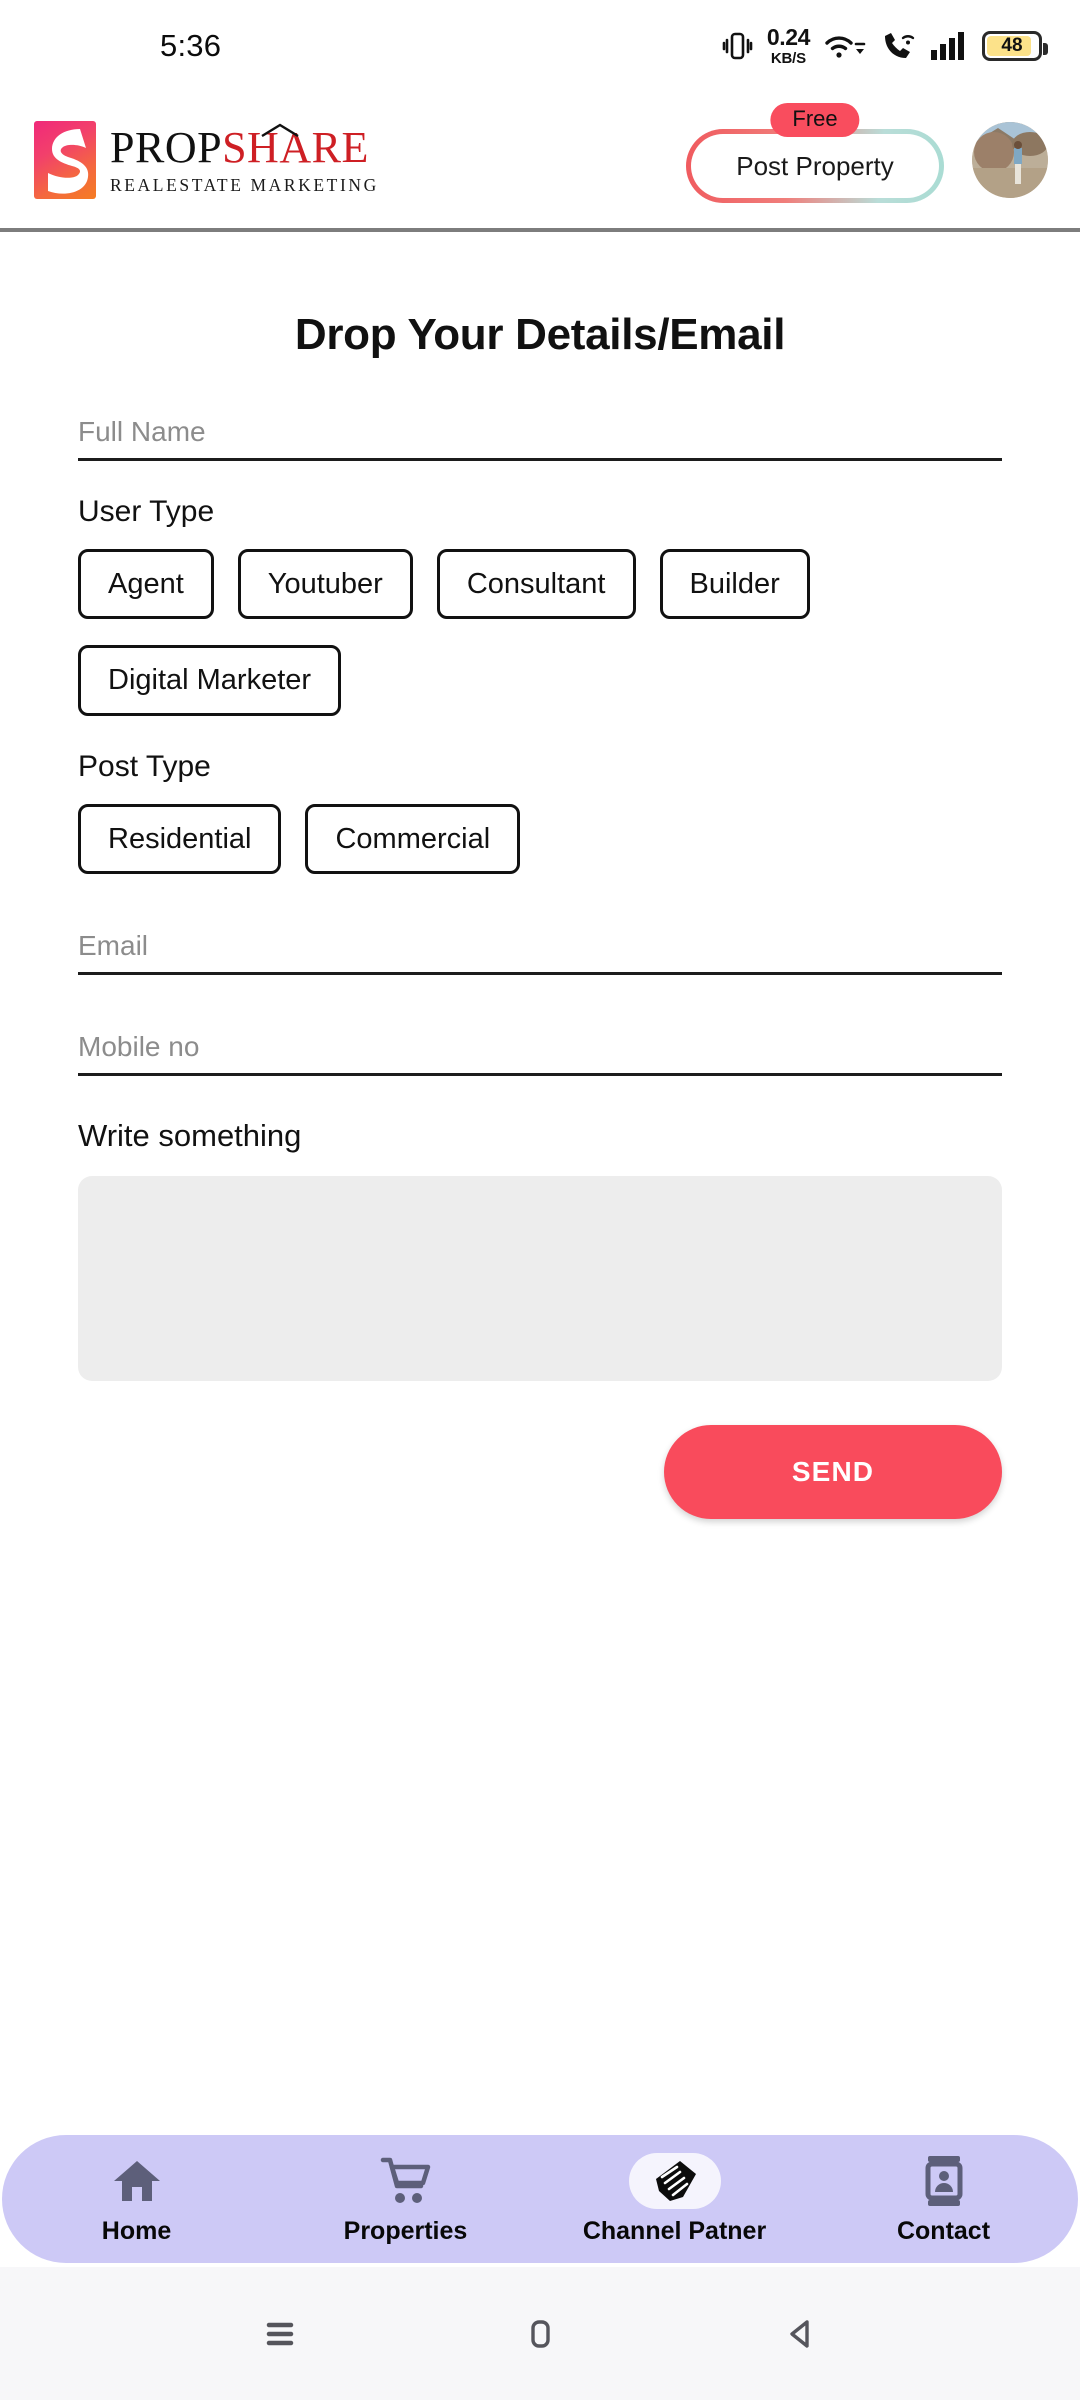  Describe the element at coordinates (944, 2181) in the screenshot. I see `contact-card-icon` at that location.